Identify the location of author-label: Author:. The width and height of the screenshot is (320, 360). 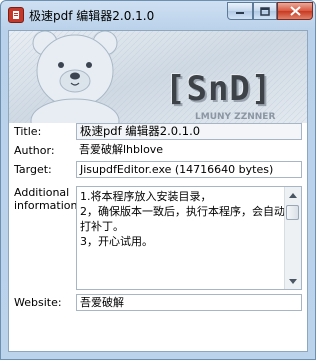
(34, 150).